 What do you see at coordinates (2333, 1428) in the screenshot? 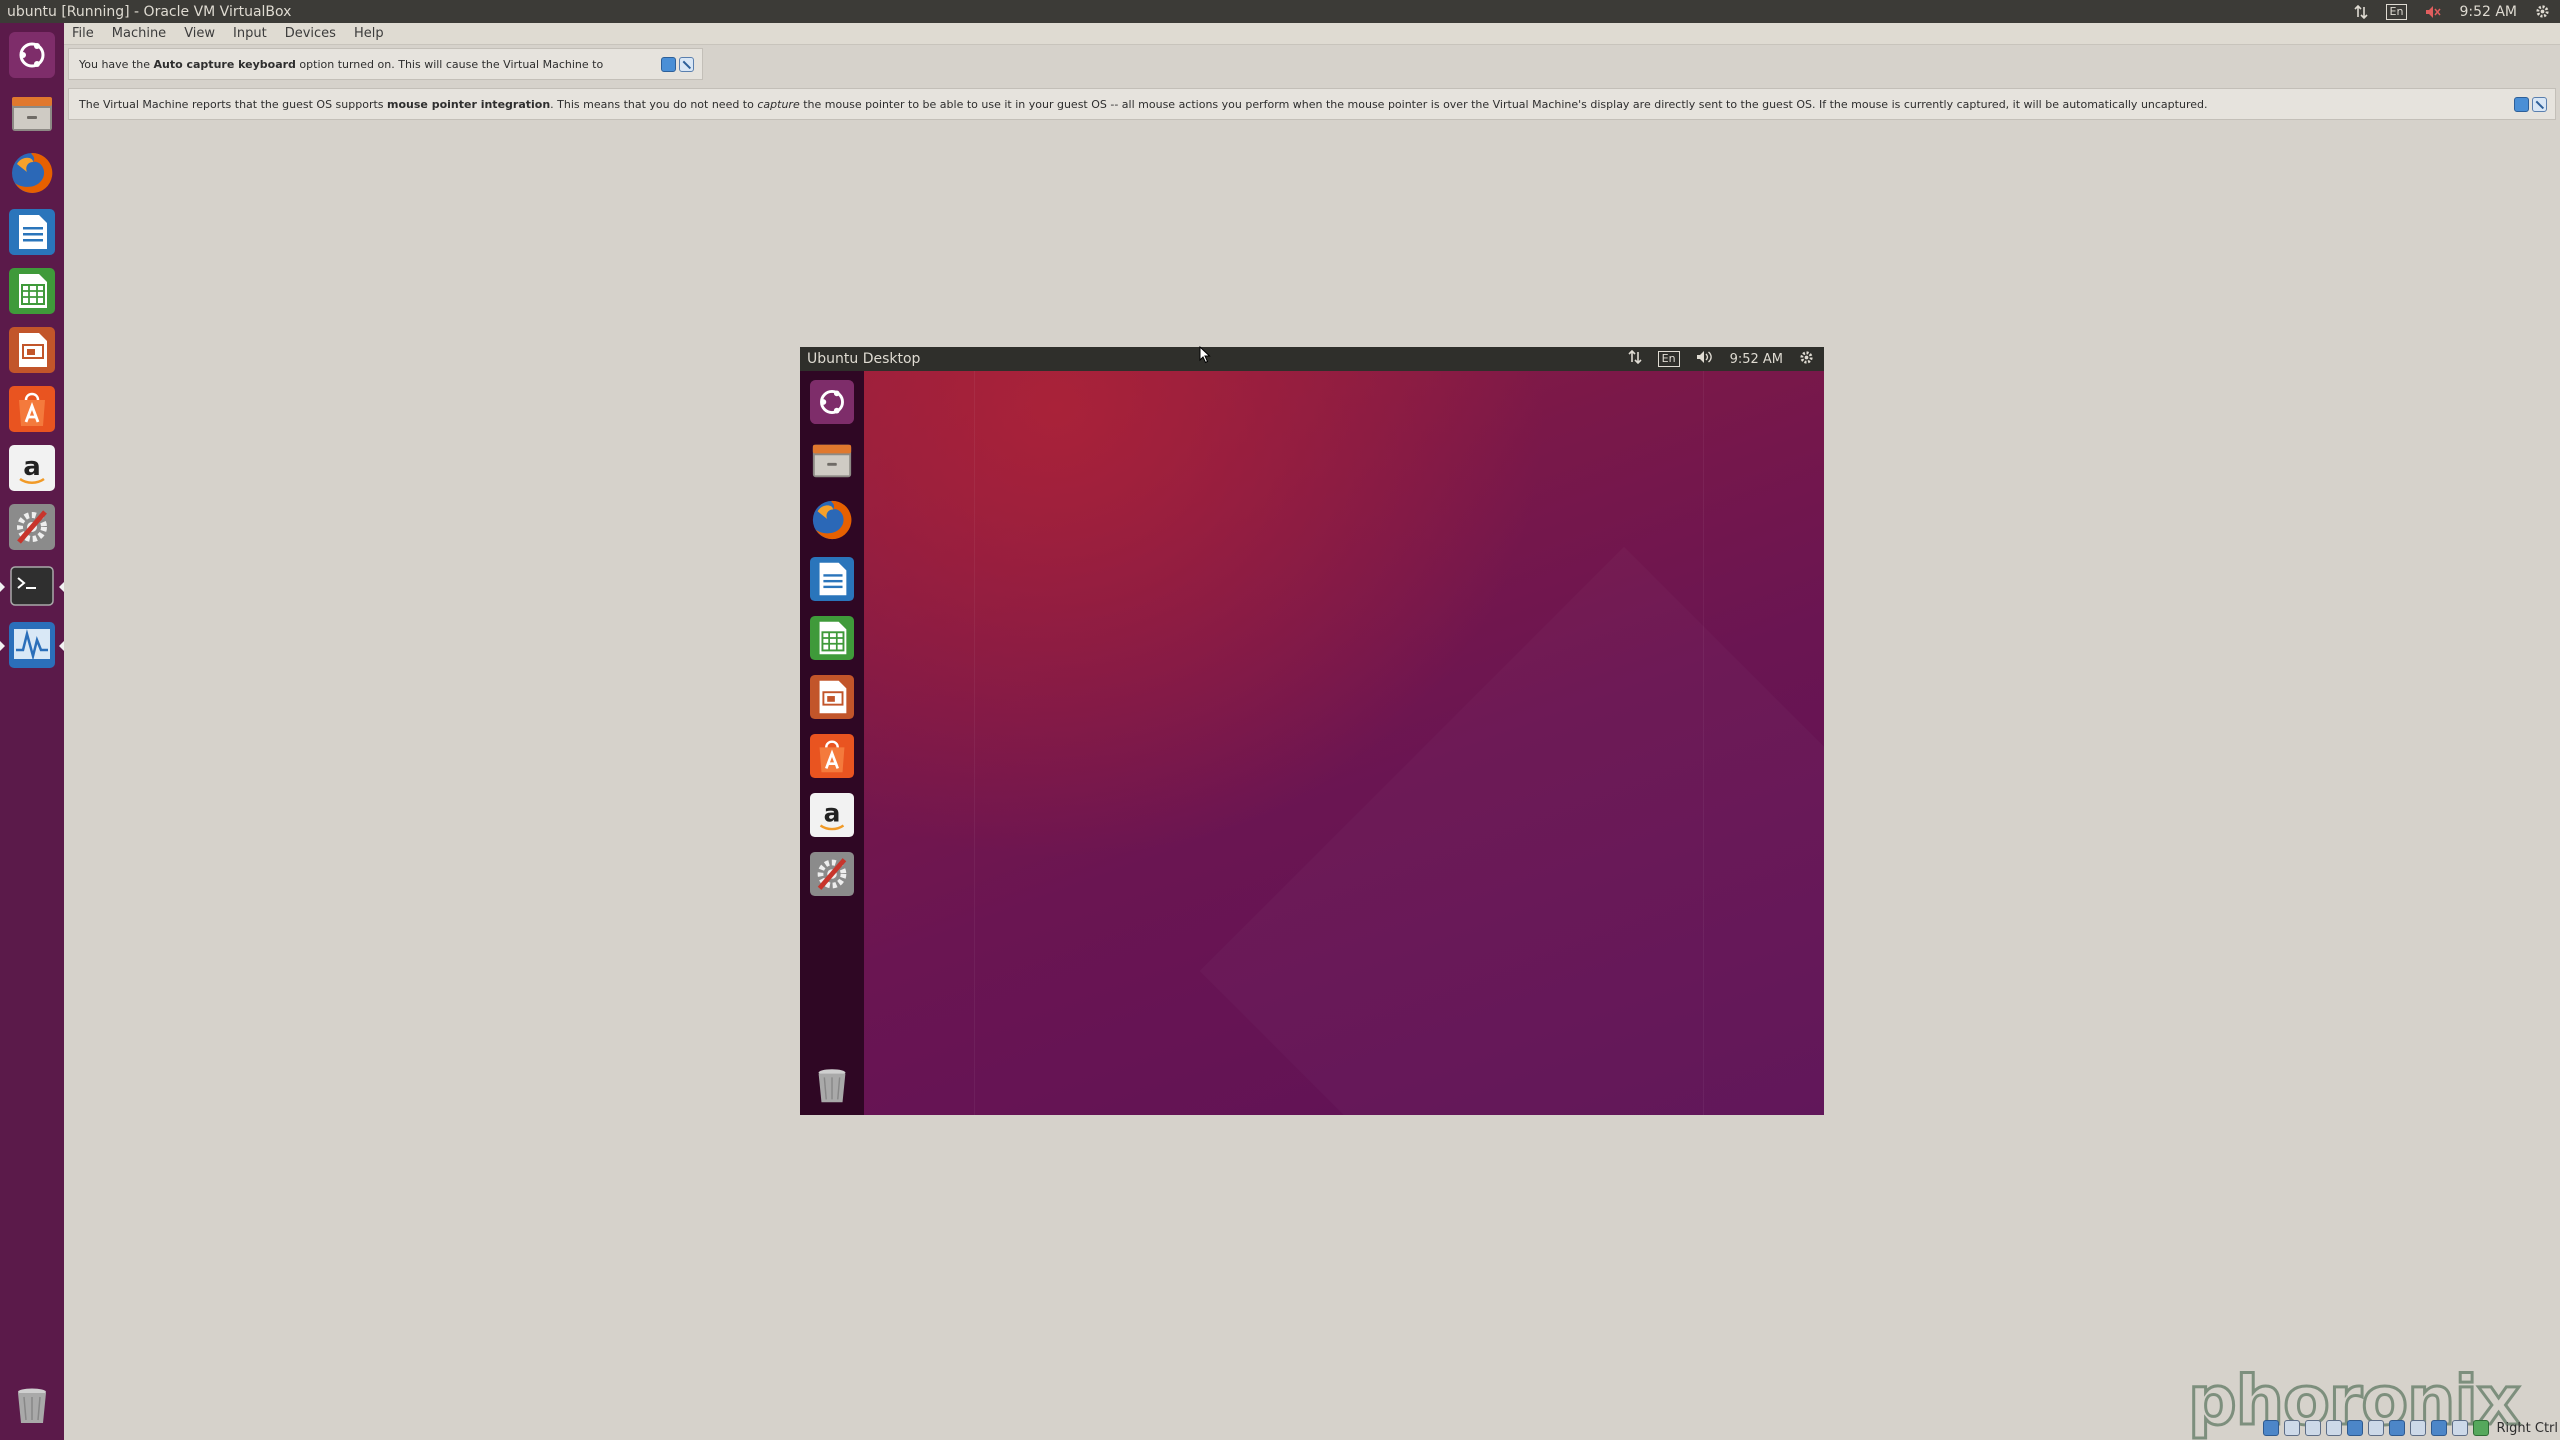
I see `network-adapter-icon` at bounding box center [2333, 1428].